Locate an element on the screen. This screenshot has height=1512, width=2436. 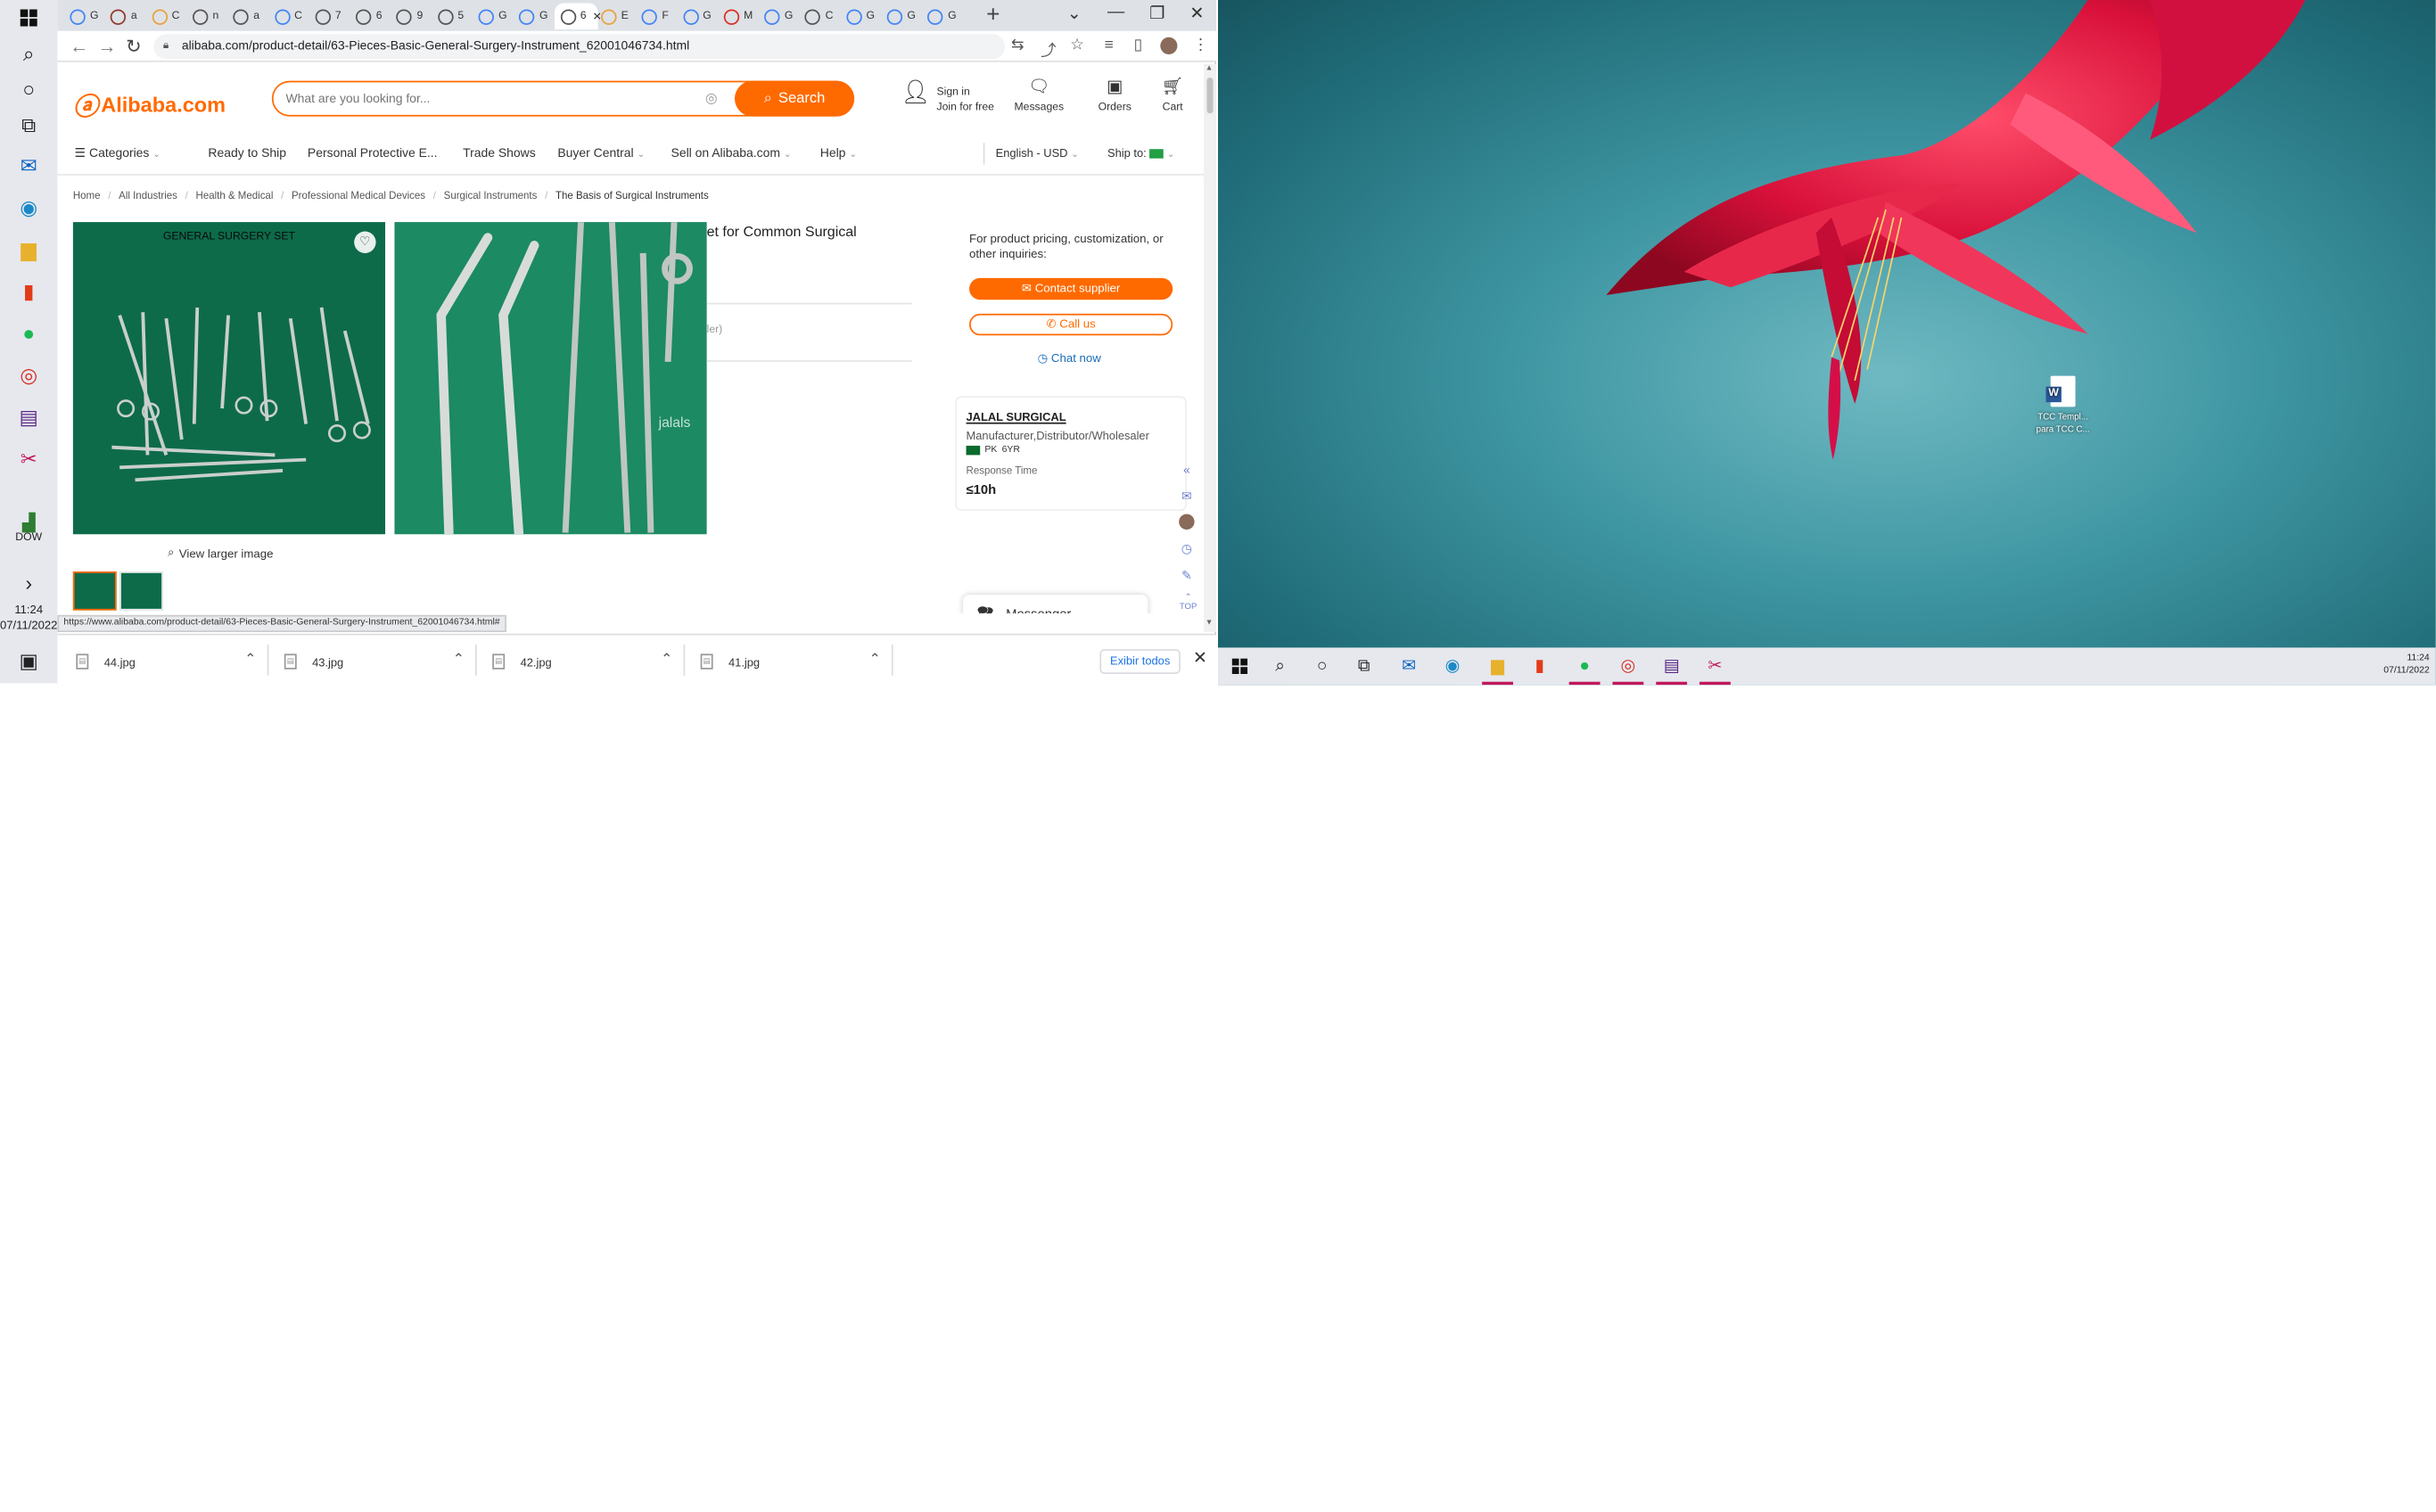
breadcrumb-all-industries: All Industries is located at coordinates (148, 196).